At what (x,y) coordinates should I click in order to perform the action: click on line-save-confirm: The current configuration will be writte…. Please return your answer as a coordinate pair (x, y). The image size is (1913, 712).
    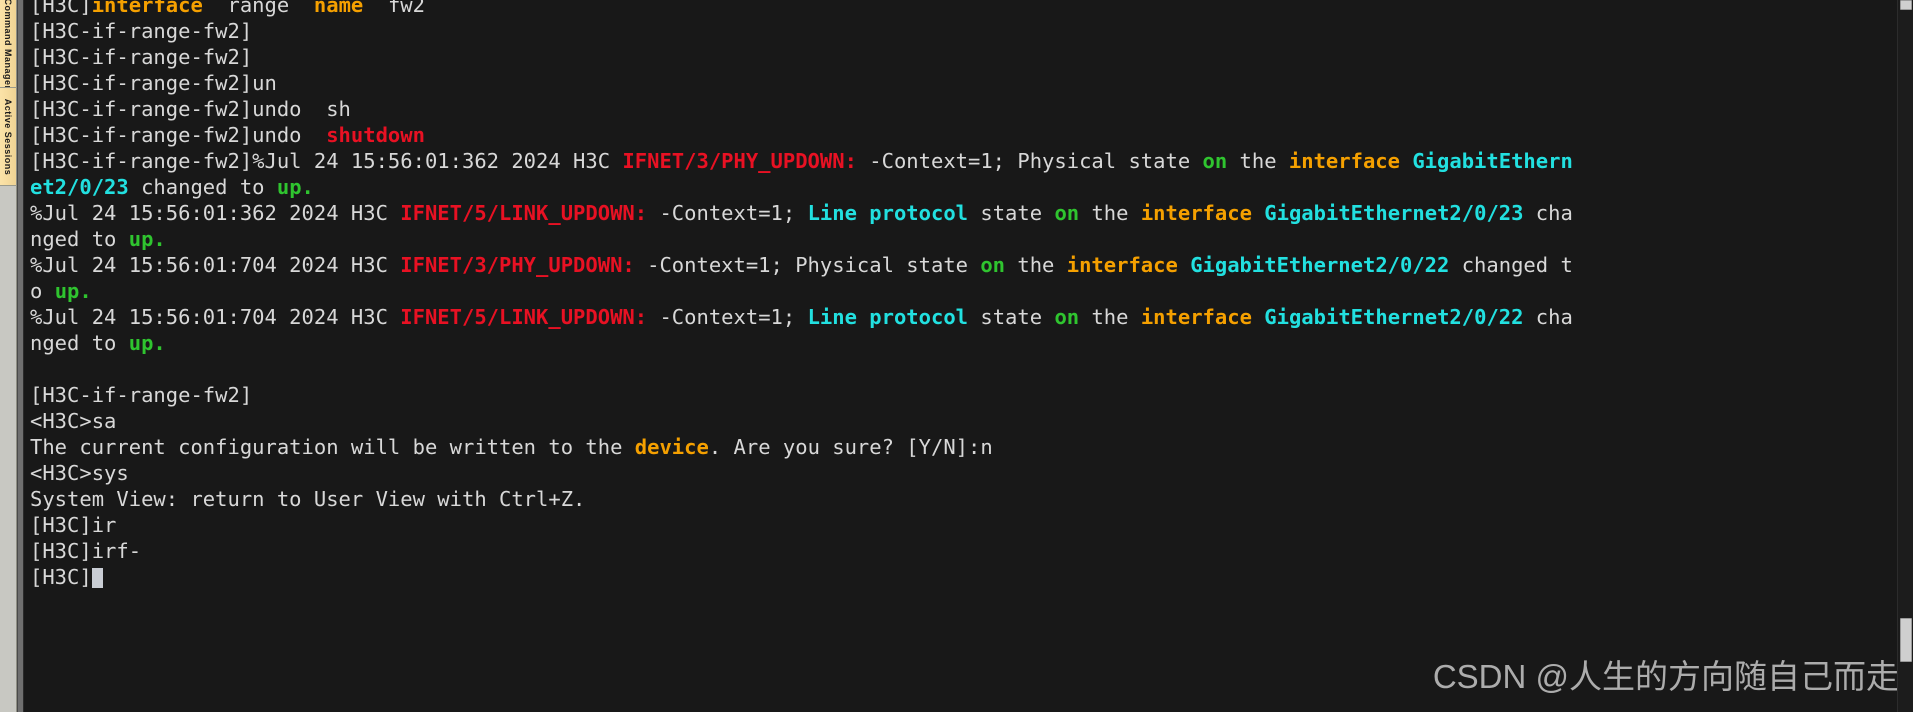
    Looking at the image, I should click on (971, 447).